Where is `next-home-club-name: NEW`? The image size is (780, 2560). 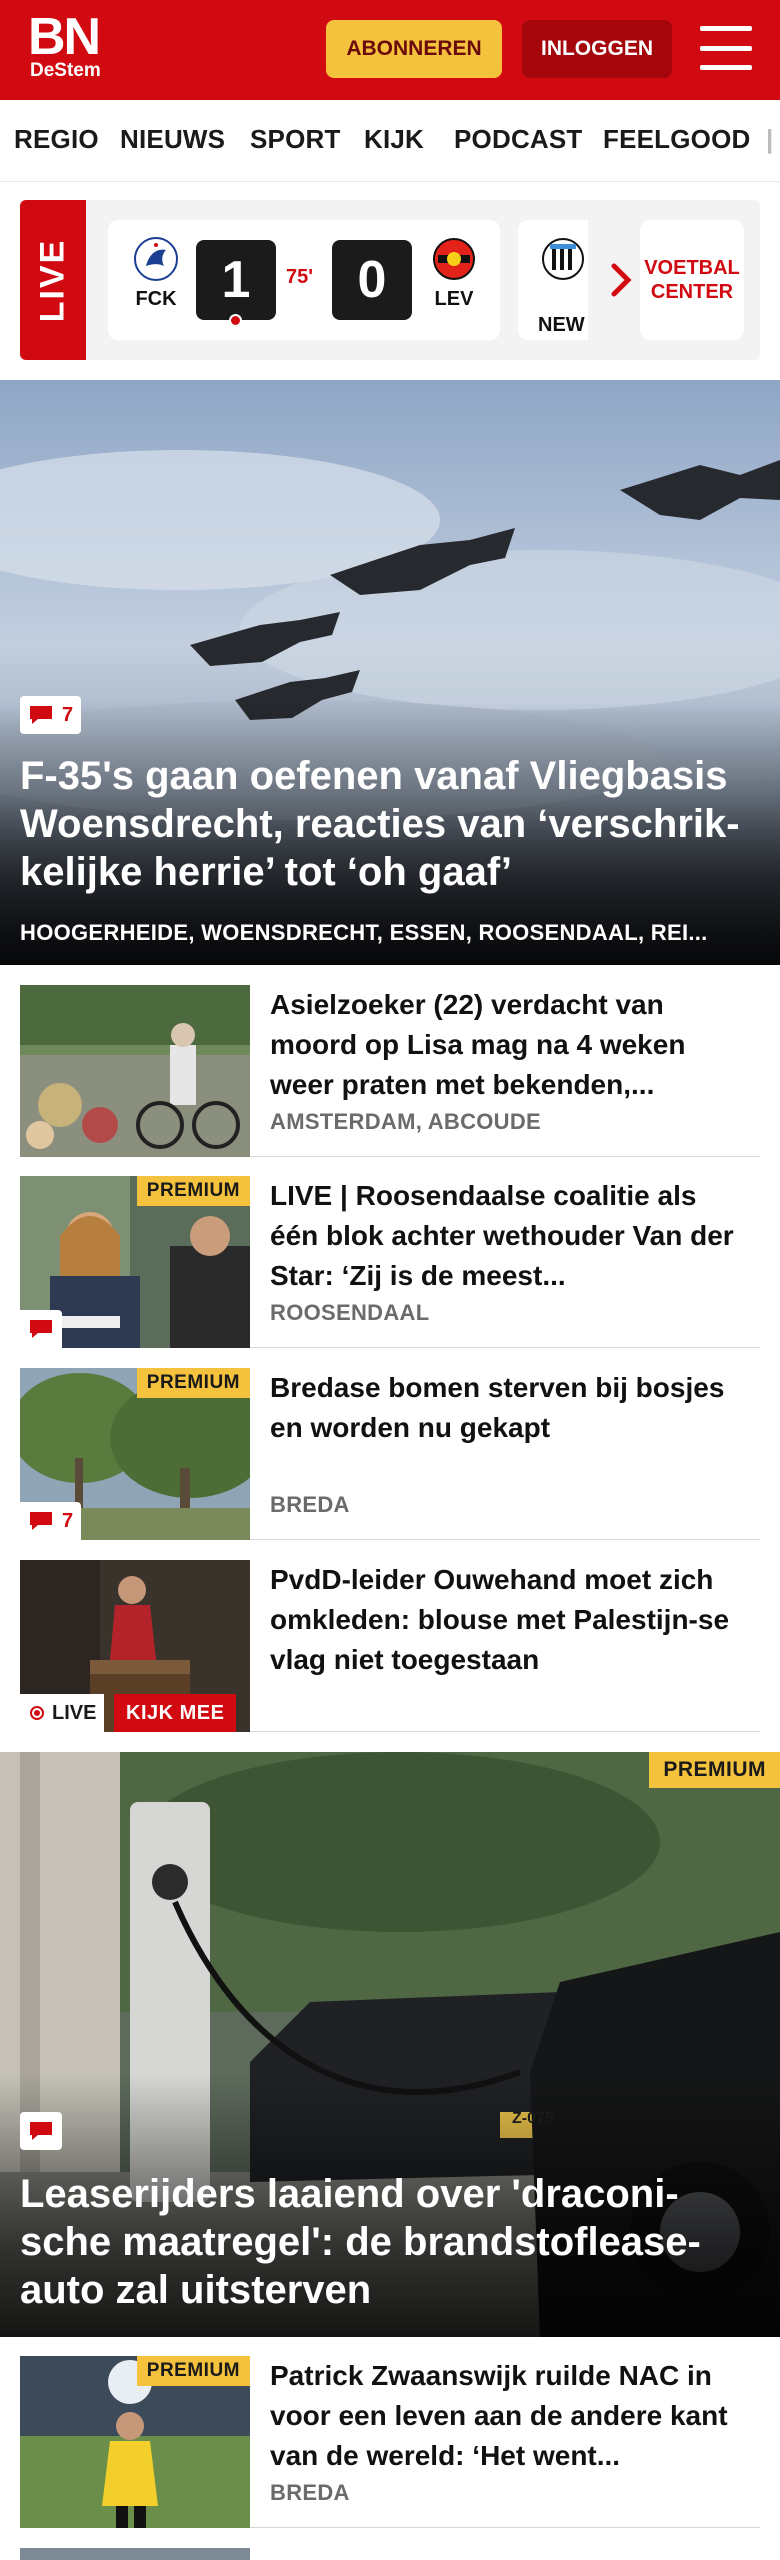
next-home-club-name: NEW is located at coordinates (561, 325).